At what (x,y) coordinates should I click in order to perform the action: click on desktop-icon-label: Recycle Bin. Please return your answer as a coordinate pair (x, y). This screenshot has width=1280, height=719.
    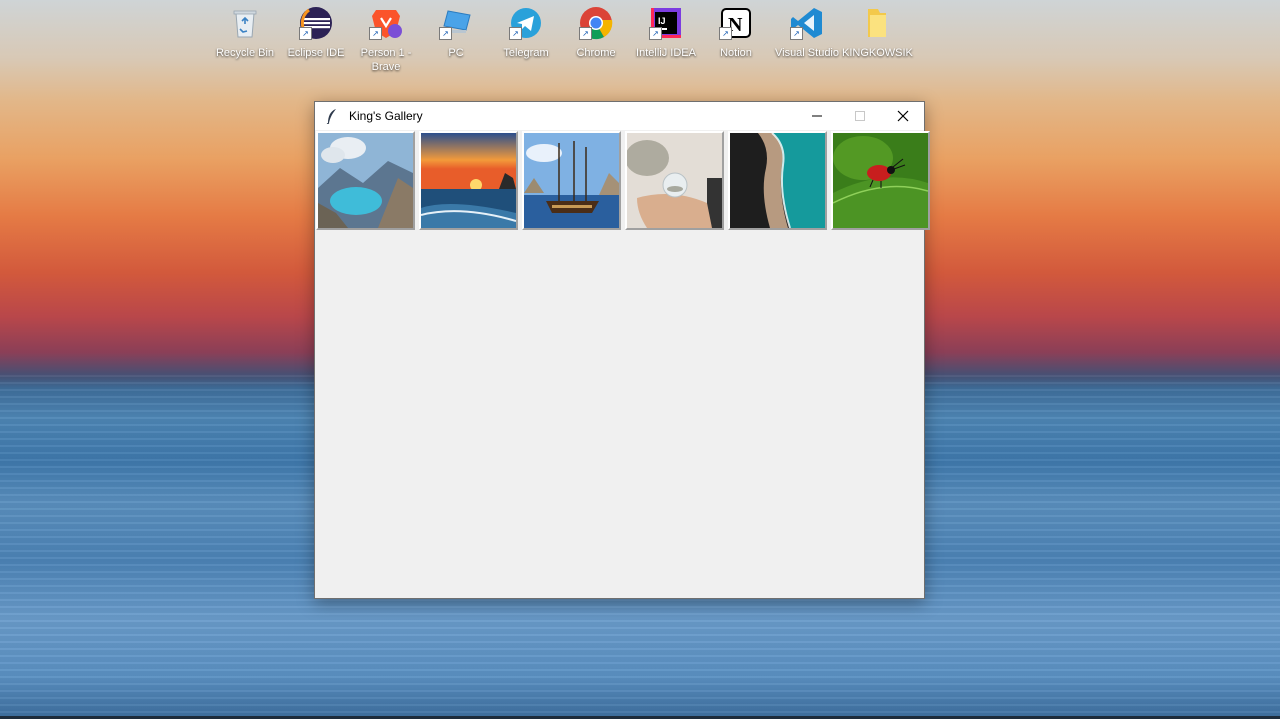
    Looking at the image, I should click on (245, 53).